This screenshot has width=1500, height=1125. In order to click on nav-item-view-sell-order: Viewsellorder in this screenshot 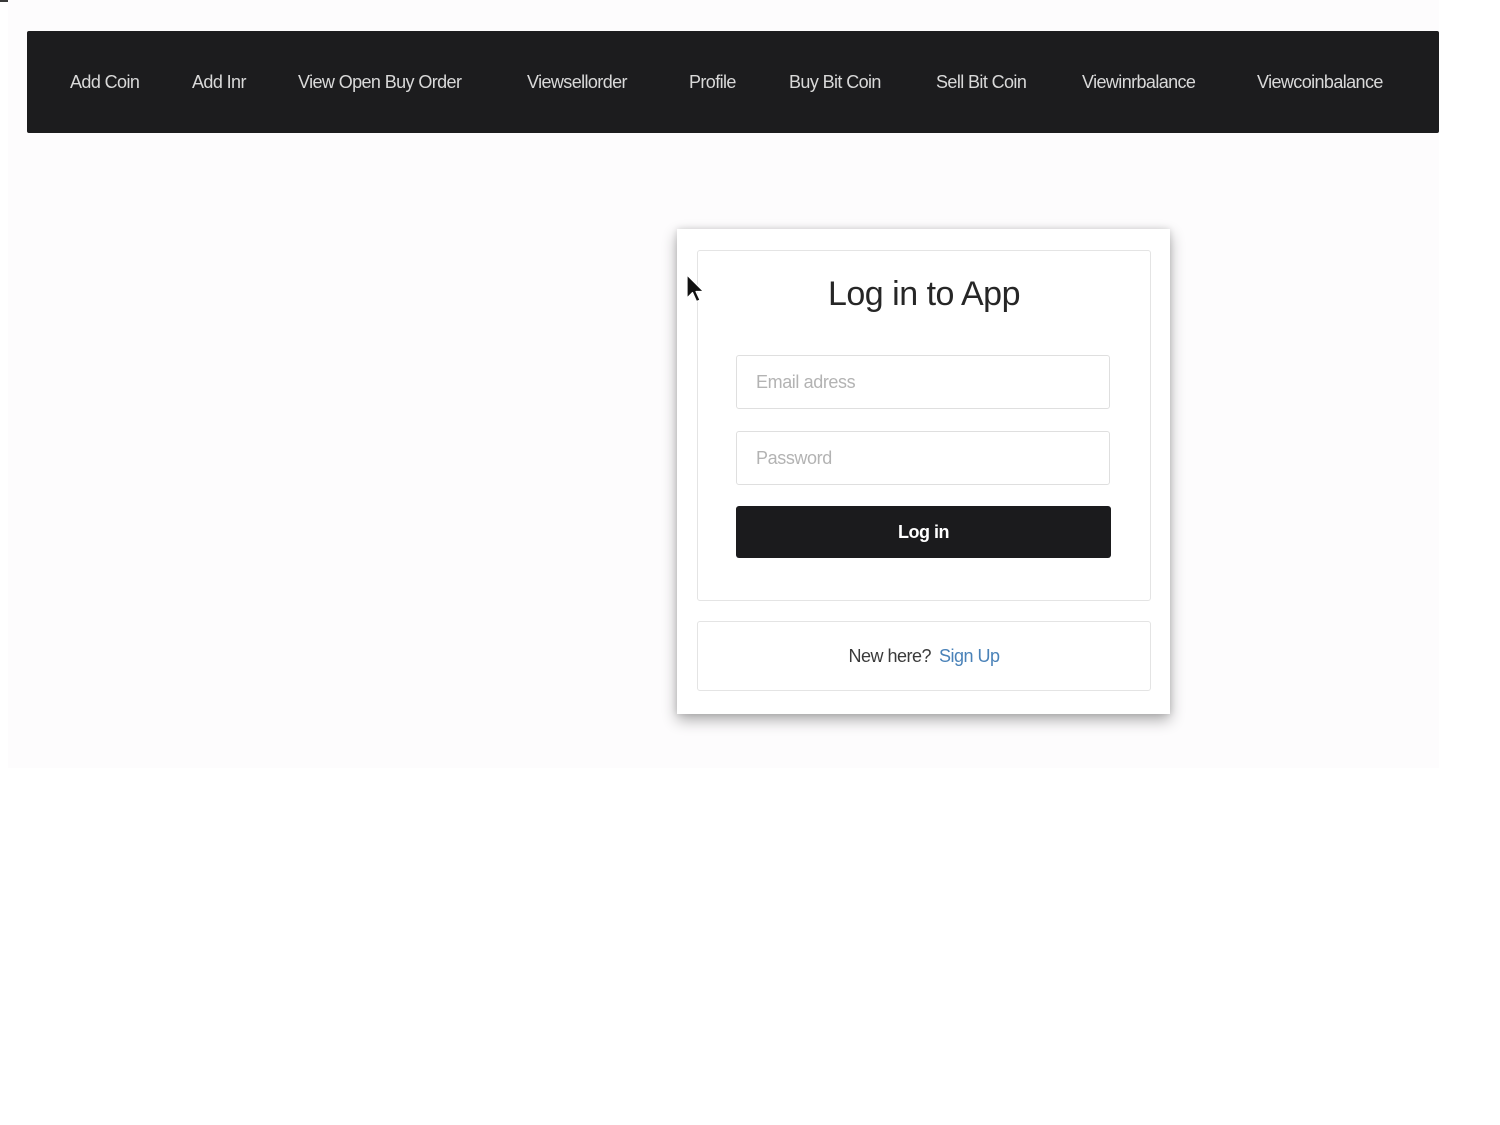, I will do `click(577, 82)`.